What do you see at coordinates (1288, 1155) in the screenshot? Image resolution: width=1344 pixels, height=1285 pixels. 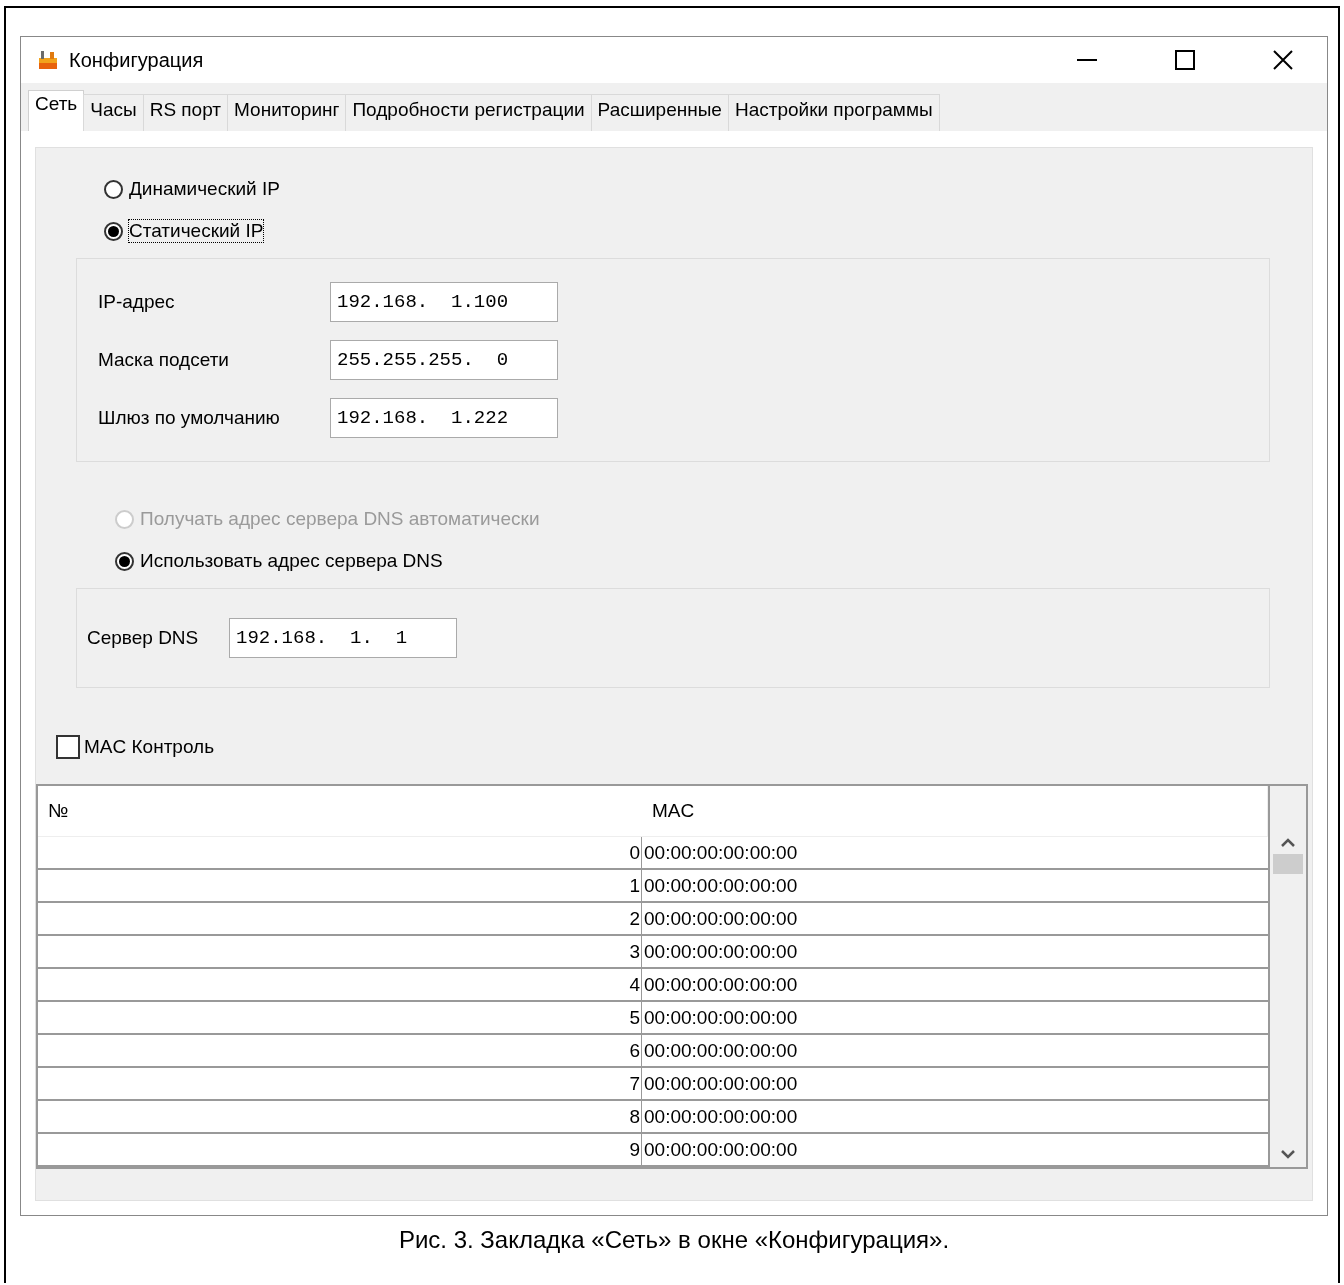 I see `scroll-down-icon` at bounding box center [1288, 1155].